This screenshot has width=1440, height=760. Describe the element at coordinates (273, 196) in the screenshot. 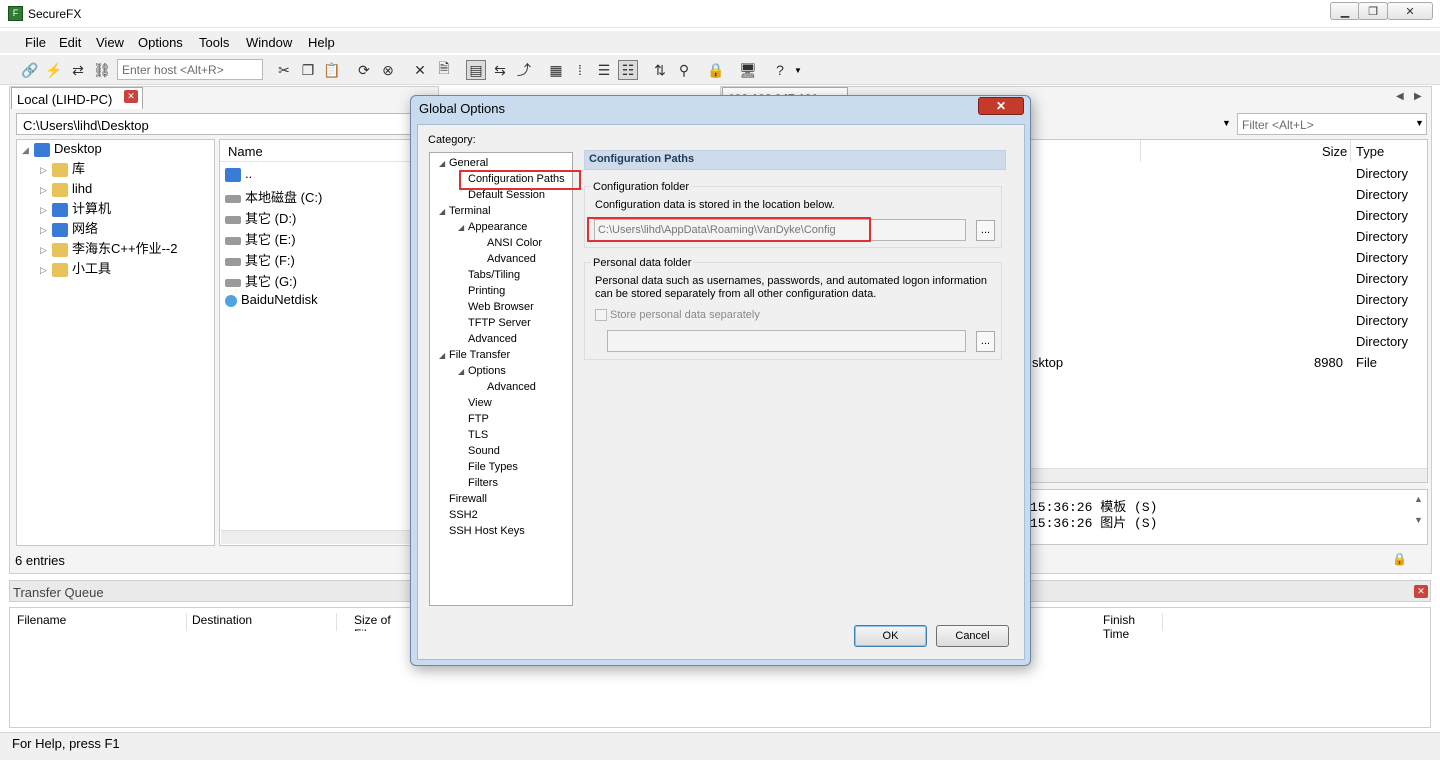

I see `file-row: 本地磁盘 (C:)` at that location.